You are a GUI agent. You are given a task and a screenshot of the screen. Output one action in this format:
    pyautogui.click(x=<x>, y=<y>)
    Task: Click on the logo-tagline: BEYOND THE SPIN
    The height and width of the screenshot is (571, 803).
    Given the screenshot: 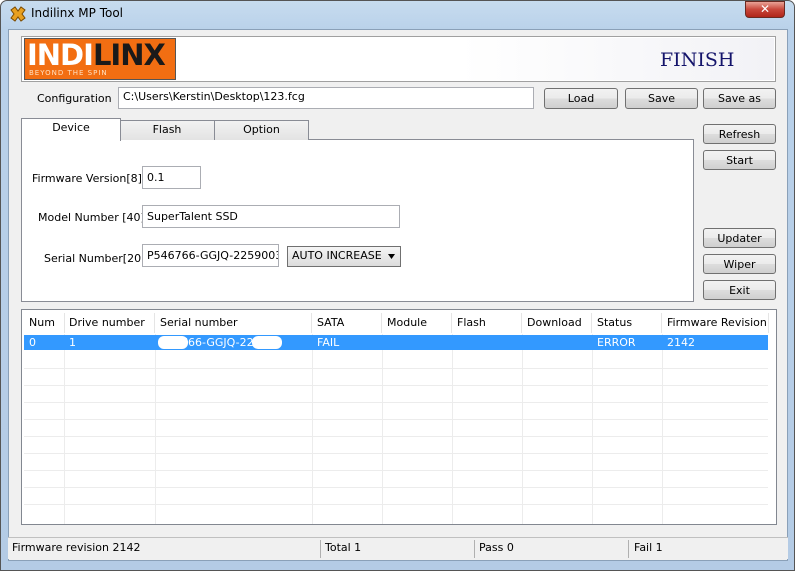 What is the action you would take?
    pyautogui.click(x=68, y=73)
    